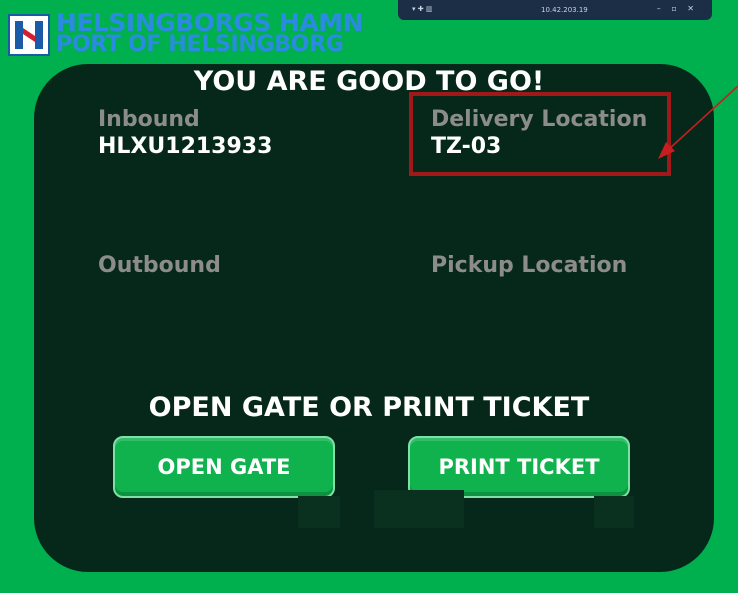  What do you see at coordinates (529, 265) in the screenshot?
I see `pickup-location-label: Pickup Location` at bounding box center [529, 265].